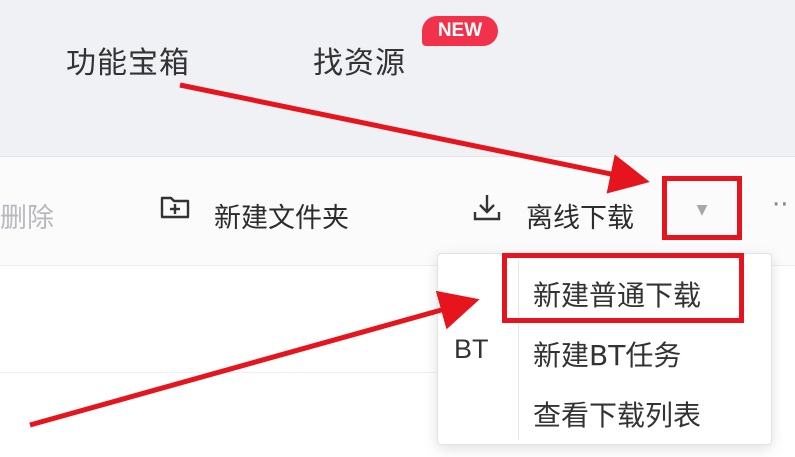 This screenshot has height=457, width=795. What do you see at coordinates (175, 207) in the screenshot?
I see `new-folder-icon` at bounding box center [175, 207].